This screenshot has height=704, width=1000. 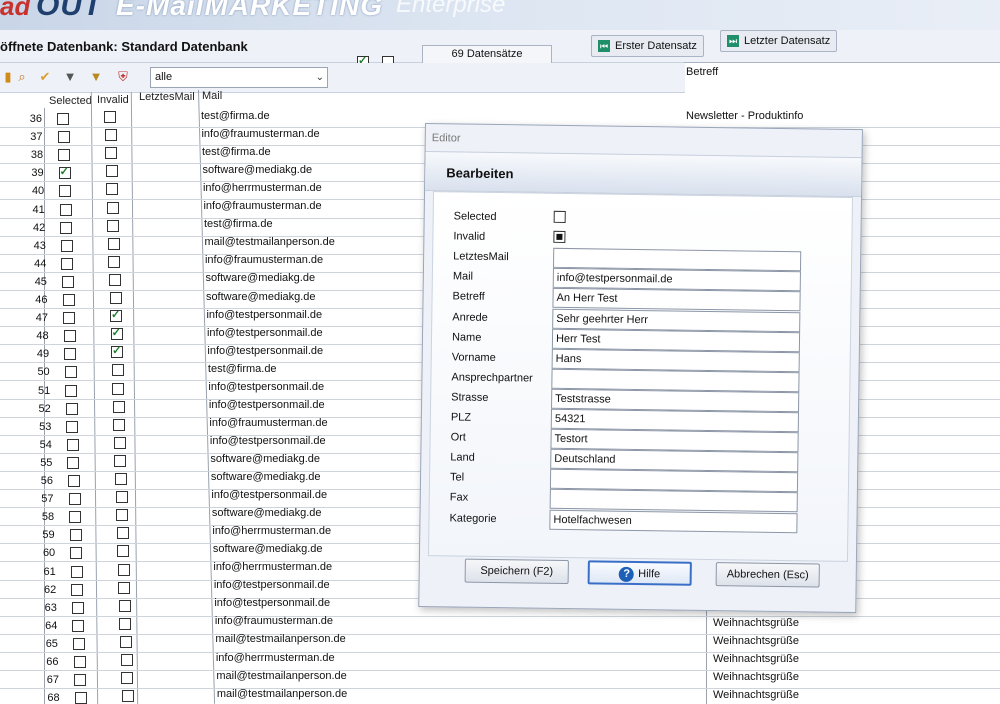 What do you see at coordinates (350, 100) in the screenshot?
I see `grid-header: Selected Invalid LetztesMail Mail` at bounding box center [350, 100].